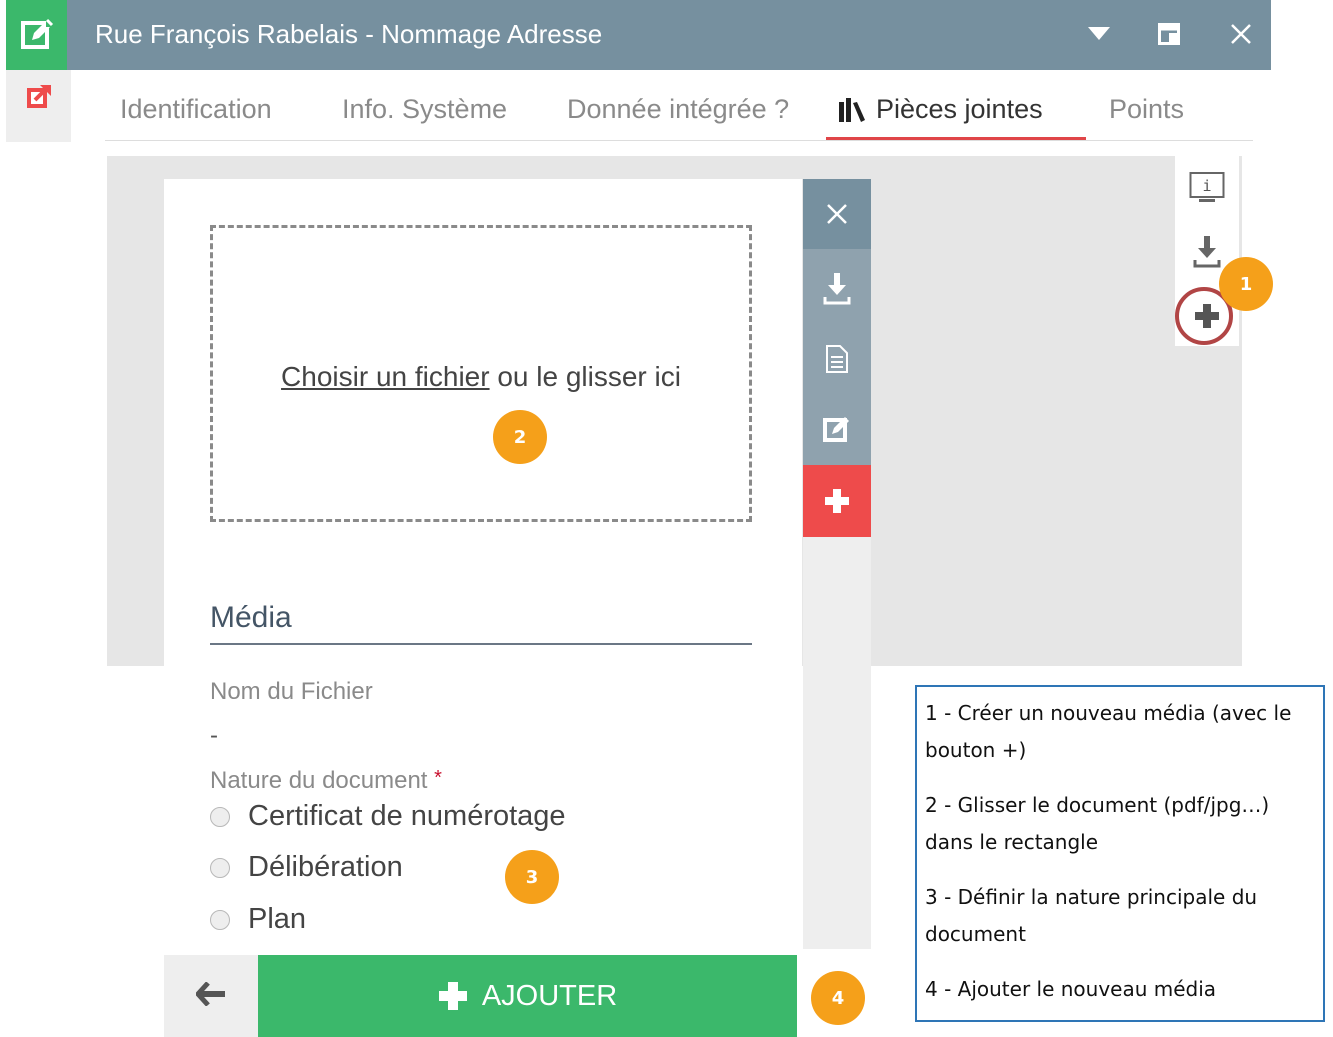 Image resolution: width=1333 pixels, height=1037 pixels. I want to click on window-title-bar: Rue François Rabelais - Nommage Adresse, so click(669, 35).